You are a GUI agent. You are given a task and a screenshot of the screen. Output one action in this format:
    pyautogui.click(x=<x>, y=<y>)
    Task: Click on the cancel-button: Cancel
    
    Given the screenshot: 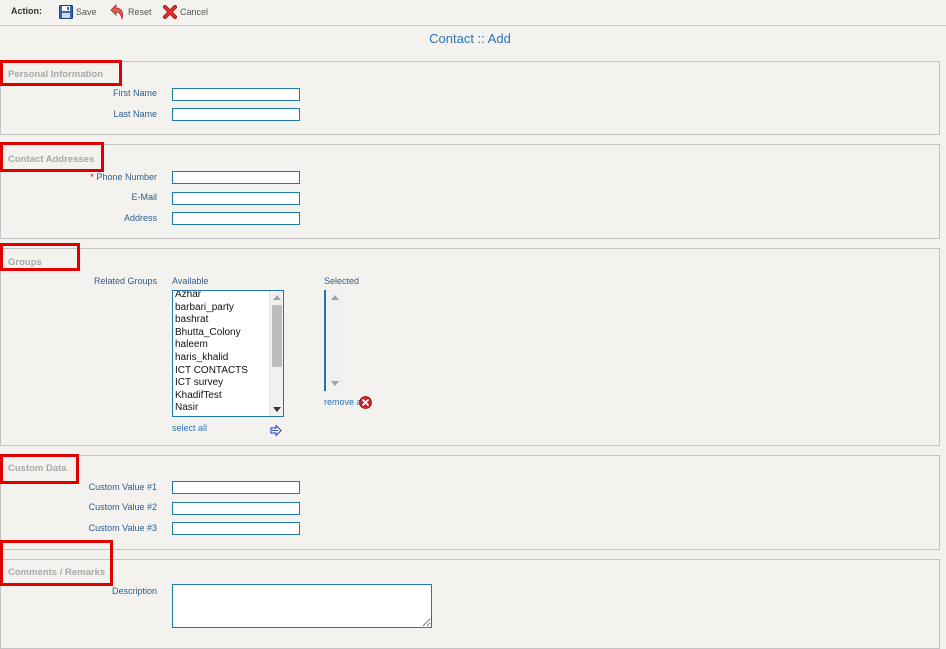 What is the action you would take?
    pyautogui.click(x=185, y=12)
    